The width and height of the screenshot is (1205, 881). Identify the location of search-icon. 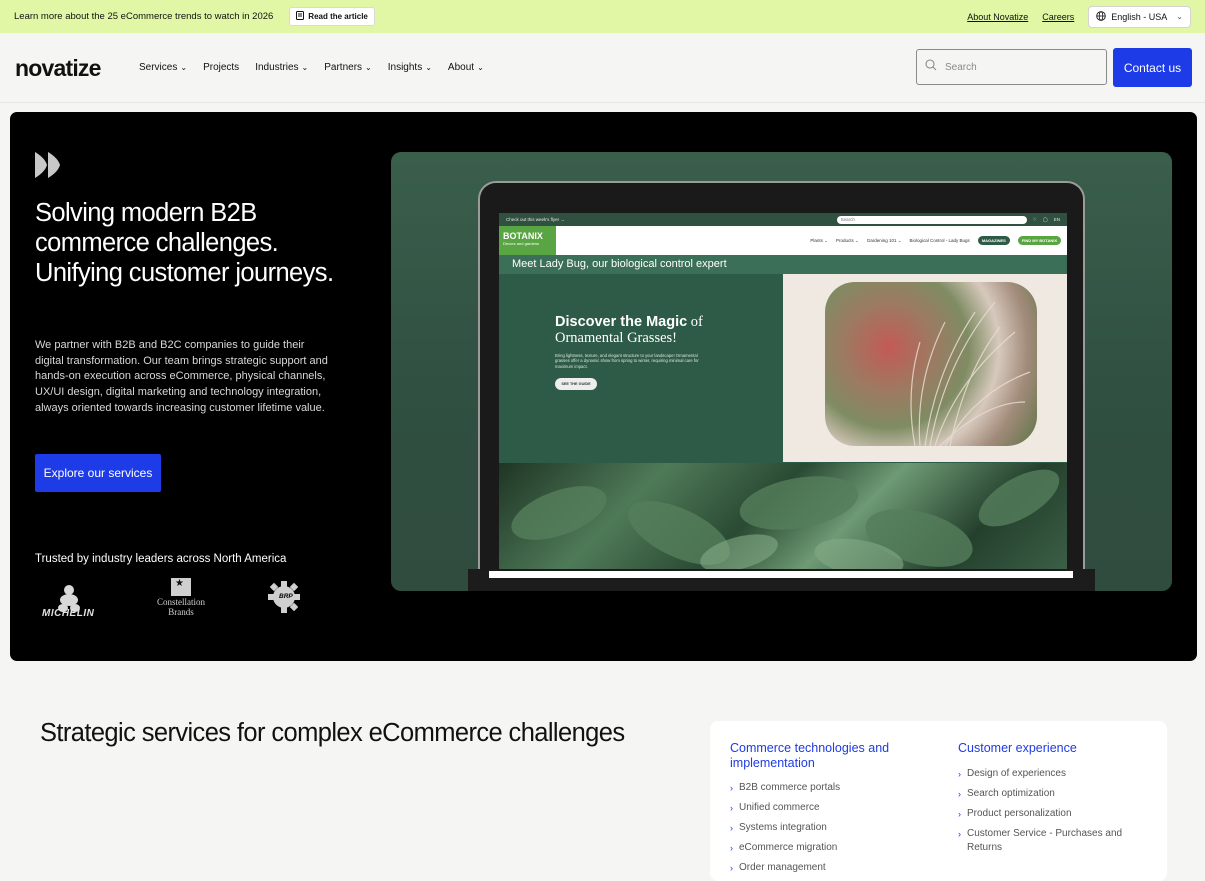
(931, 67).